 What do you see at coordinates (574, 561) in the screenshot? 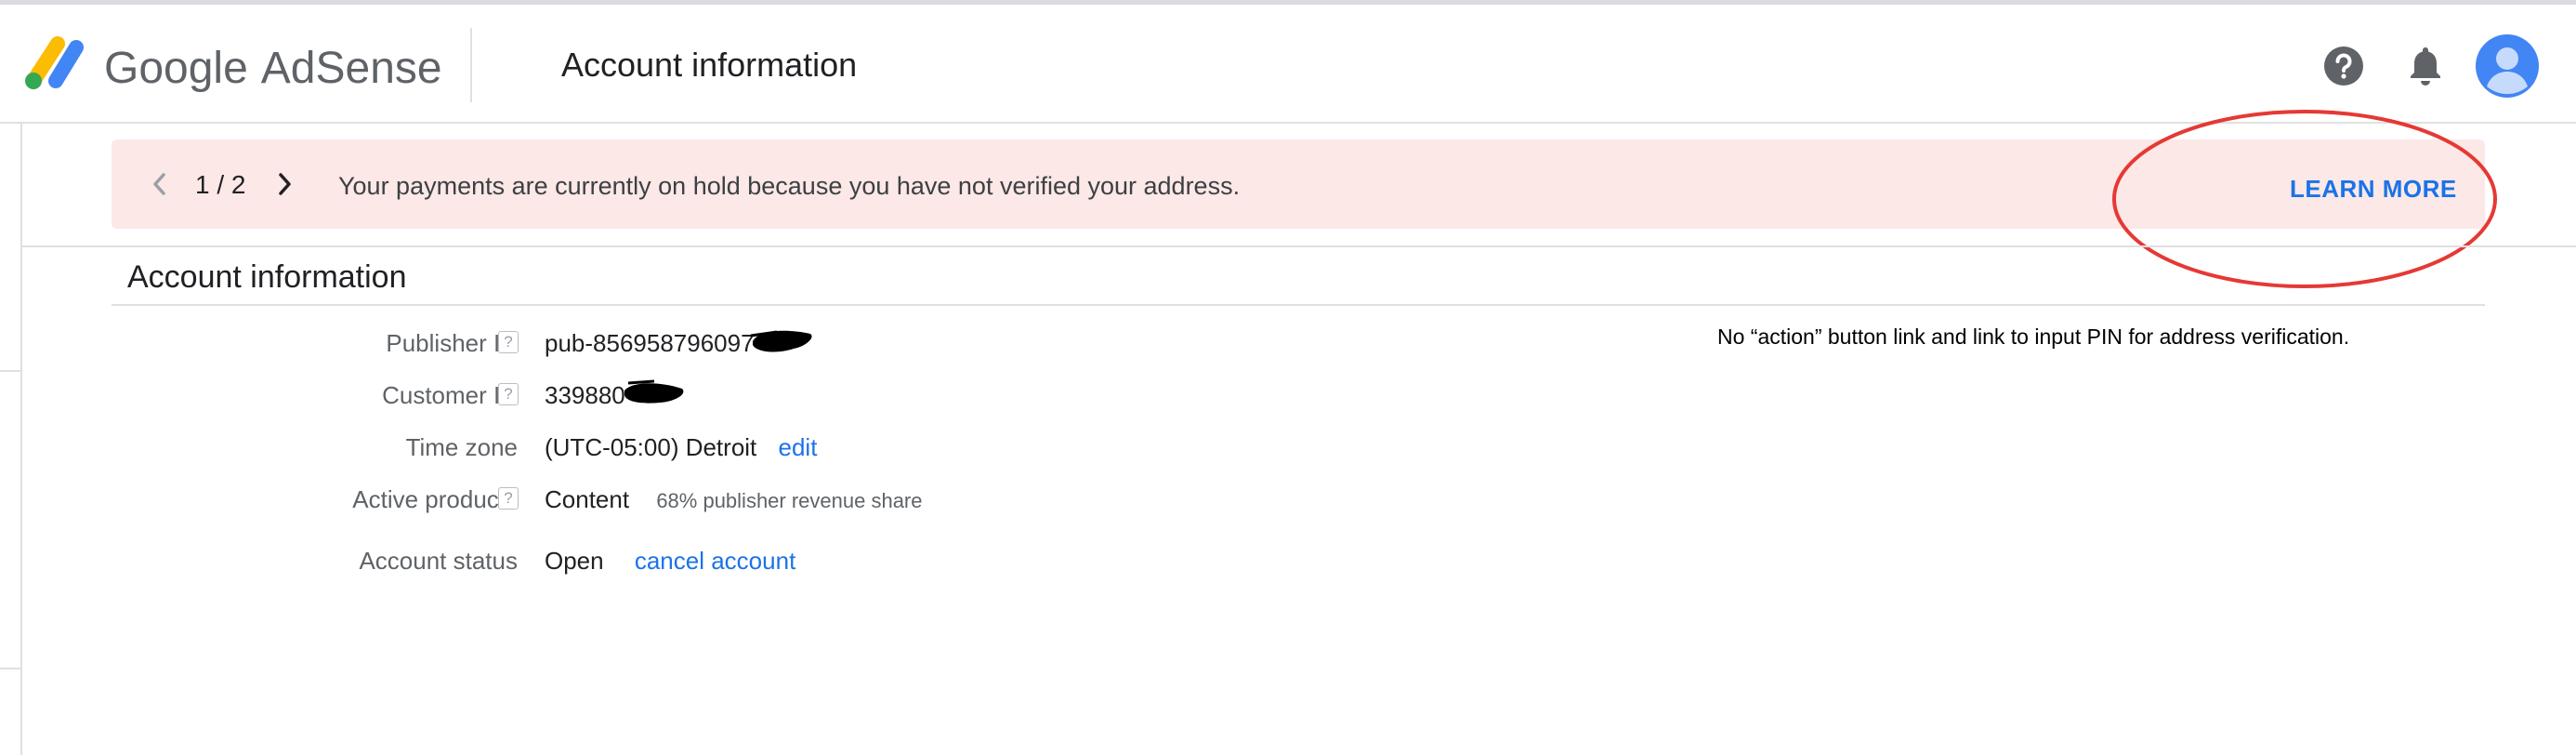
I see `account-status-value: Open` at bounding box center [574, 561].